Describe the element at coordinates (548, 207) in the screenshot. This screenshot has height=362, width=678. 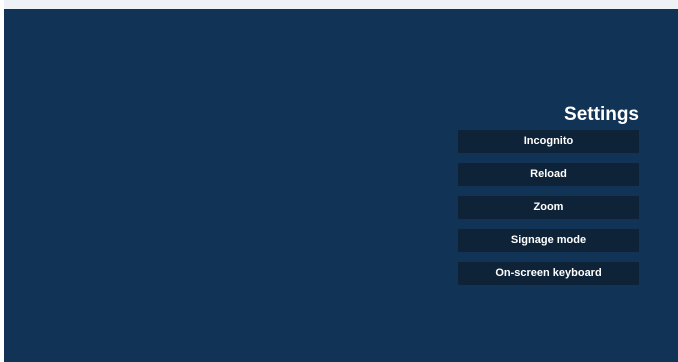
I see `zoom-button: Zoom` at that location.